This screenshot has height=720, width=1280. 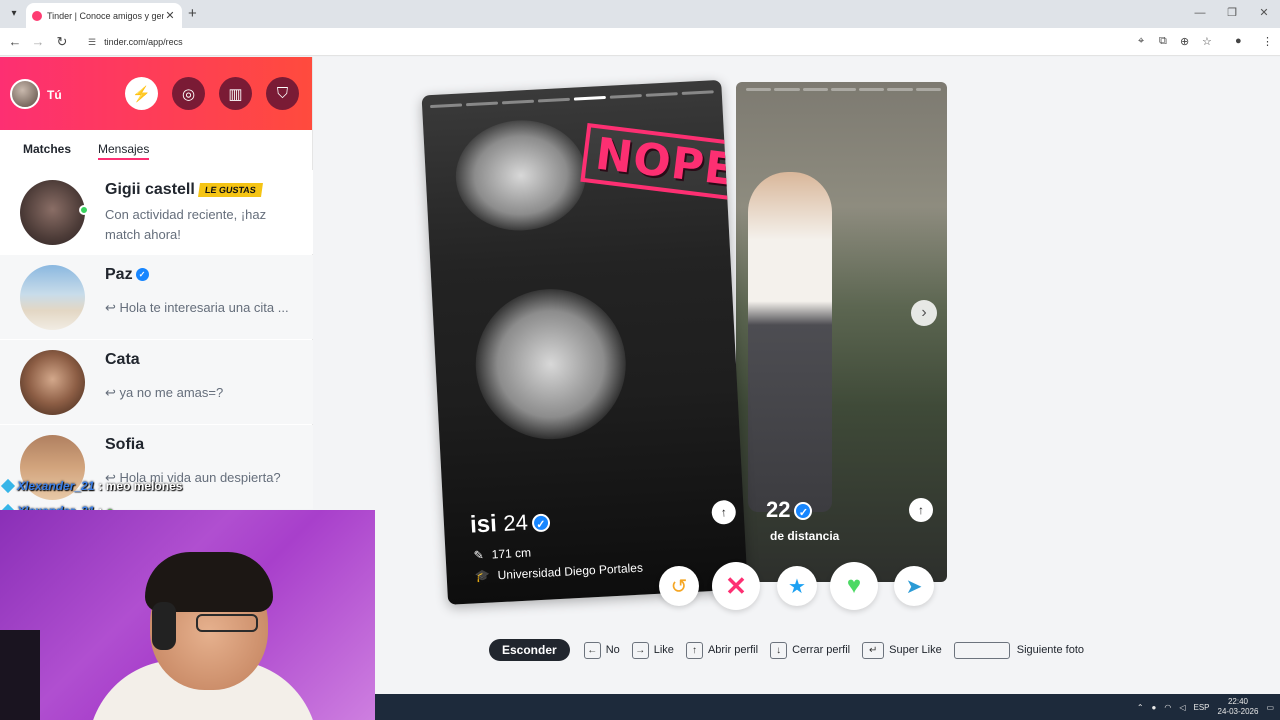 What do you see at coordinates (54, 95) in the screenshot?
I see `user-name: Tú` at bounding box center [54, 95].